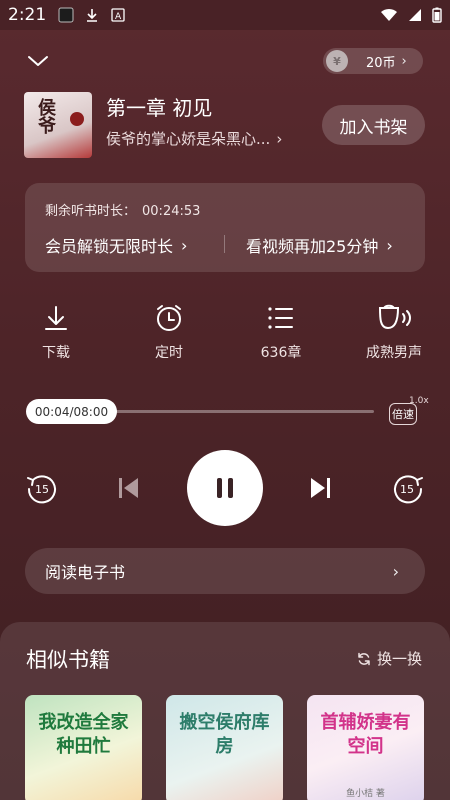 The height and width of the screenshot is (800, 450). Describe the element at coordinates (56, 353) in the screenshot. I see `download-label: 下载` at that location.